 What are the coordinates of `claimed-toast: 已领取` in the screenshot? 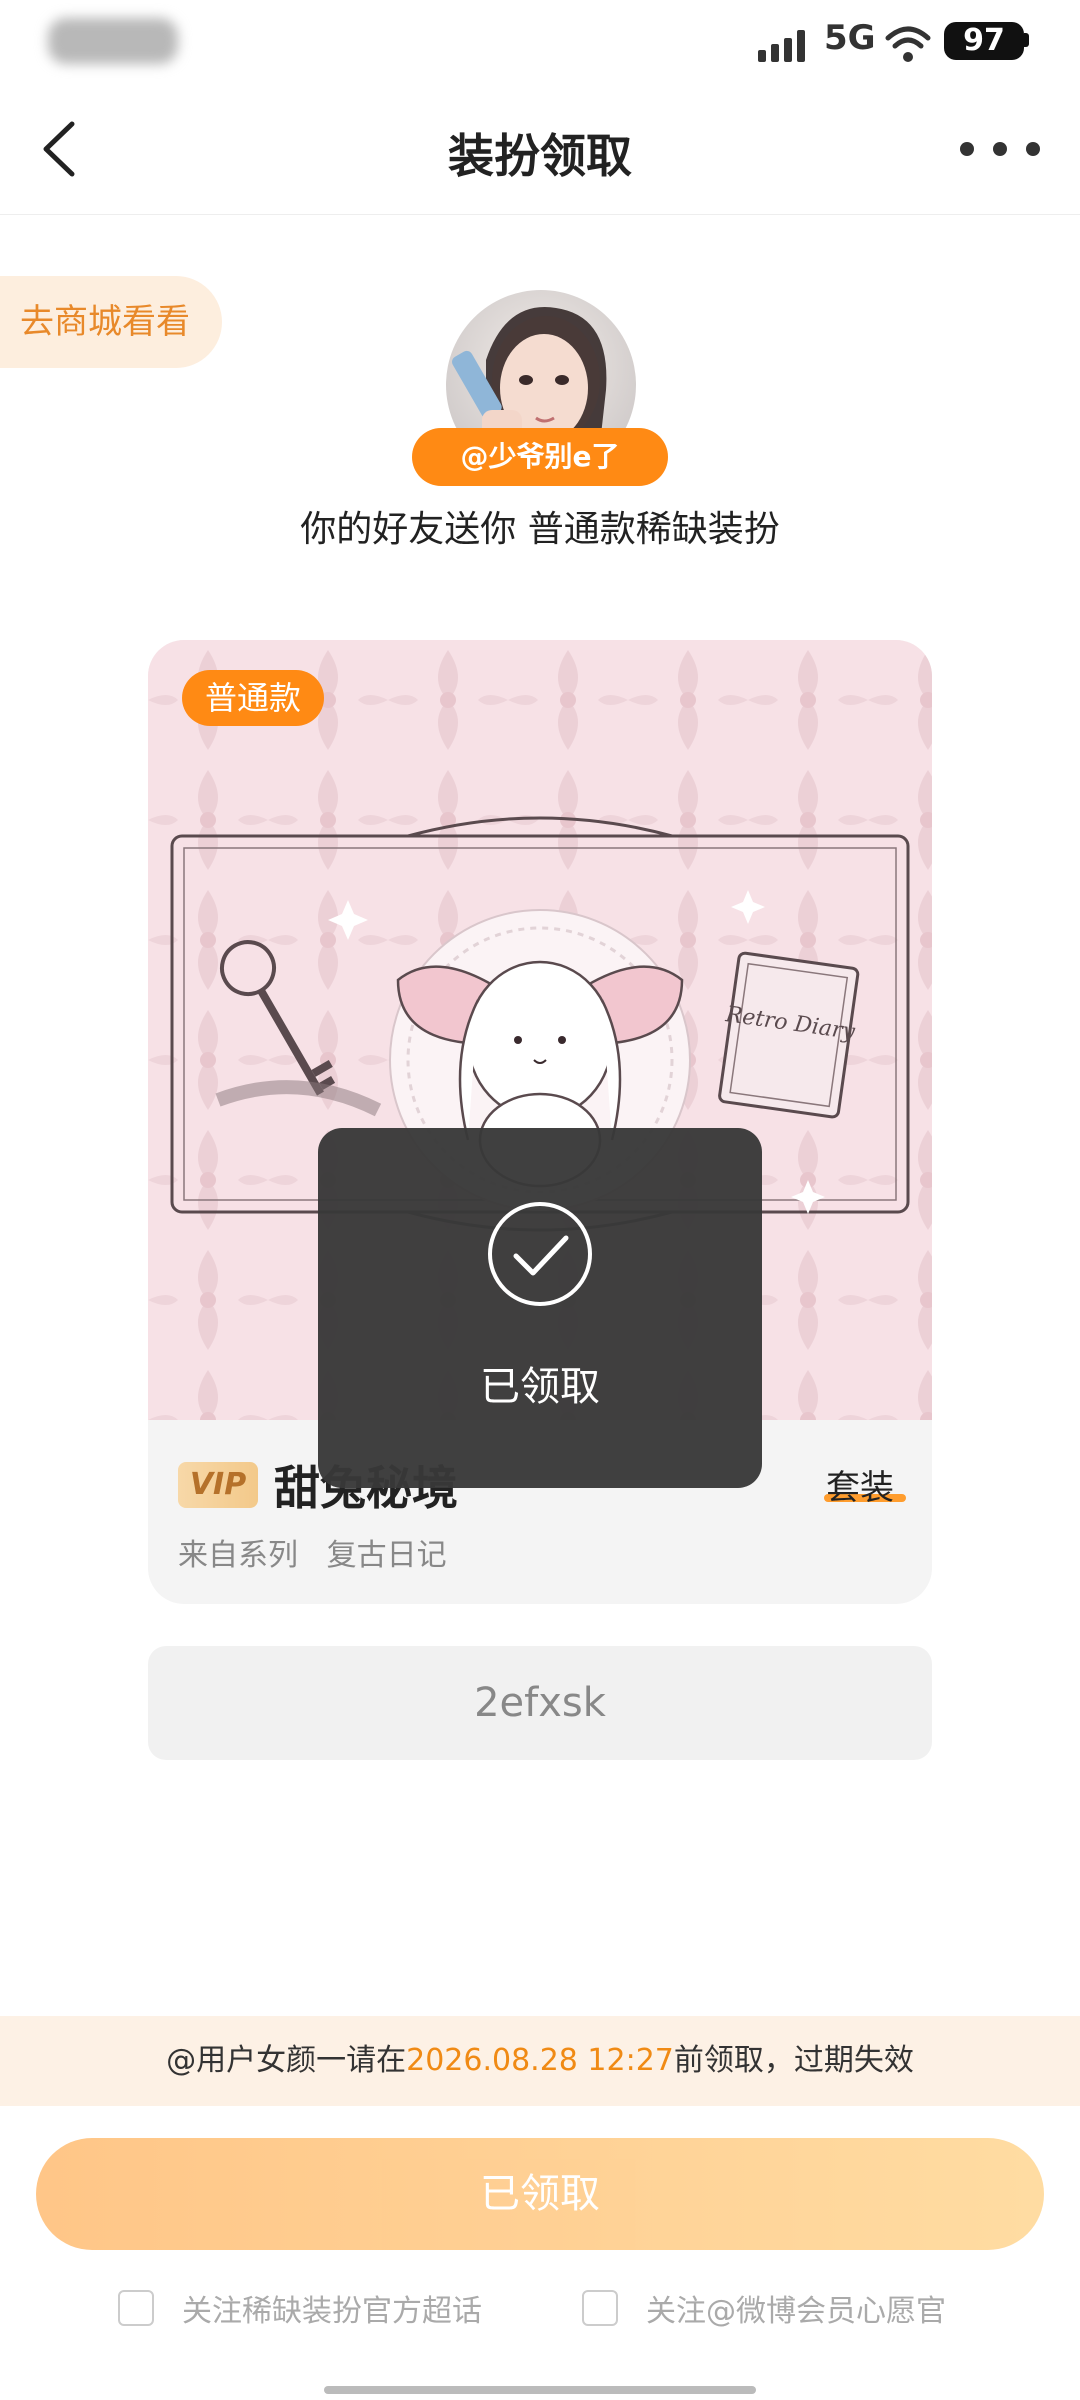 It's located at (540, 1308).